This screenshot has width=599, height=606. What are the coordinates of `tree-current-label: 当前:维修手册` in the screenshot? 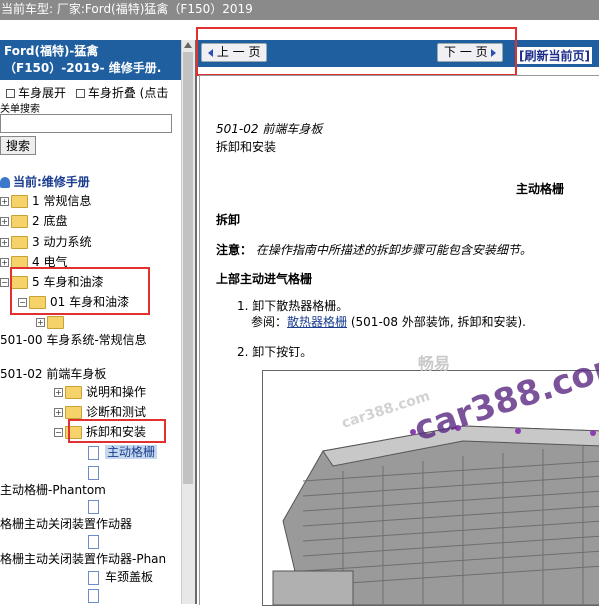 It's located at (51, 182).